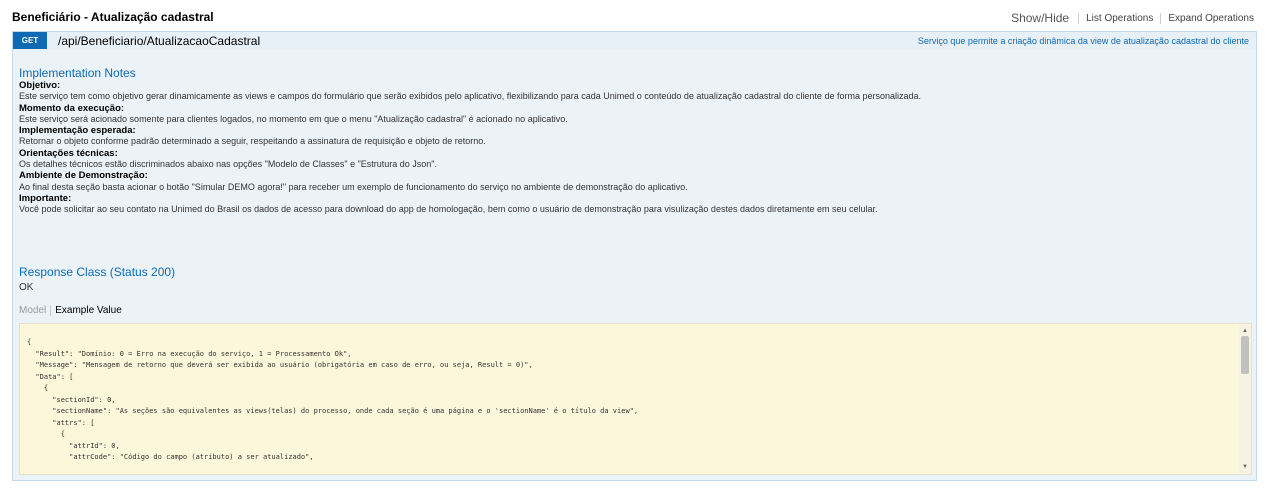 The width and height of the screenshot is (1268, 490). I want to click on note-label: Orientações técnicas:, so click(68, 153).